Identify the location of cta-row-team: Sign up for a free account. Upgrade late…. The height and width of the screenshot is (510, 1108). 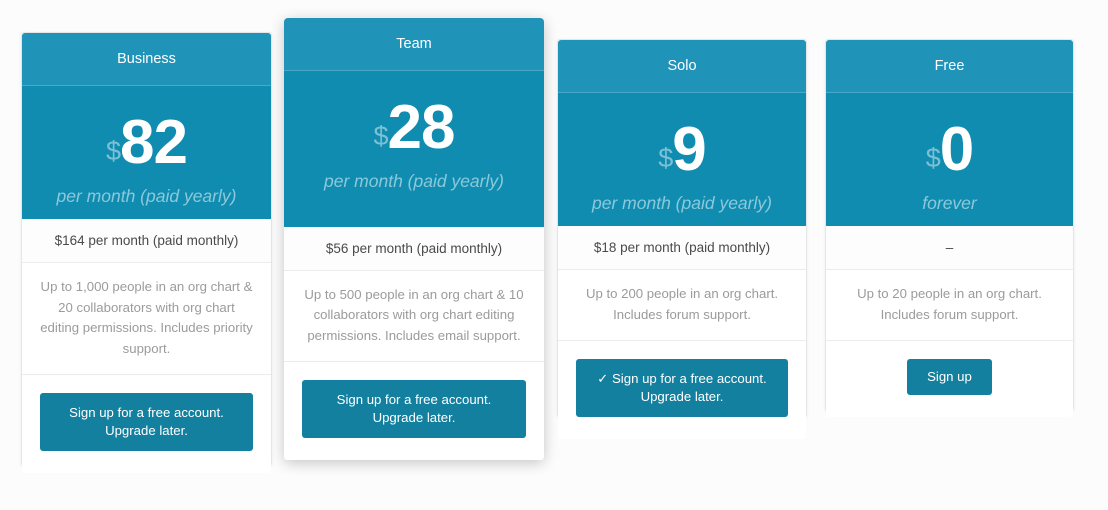
(414, 411).